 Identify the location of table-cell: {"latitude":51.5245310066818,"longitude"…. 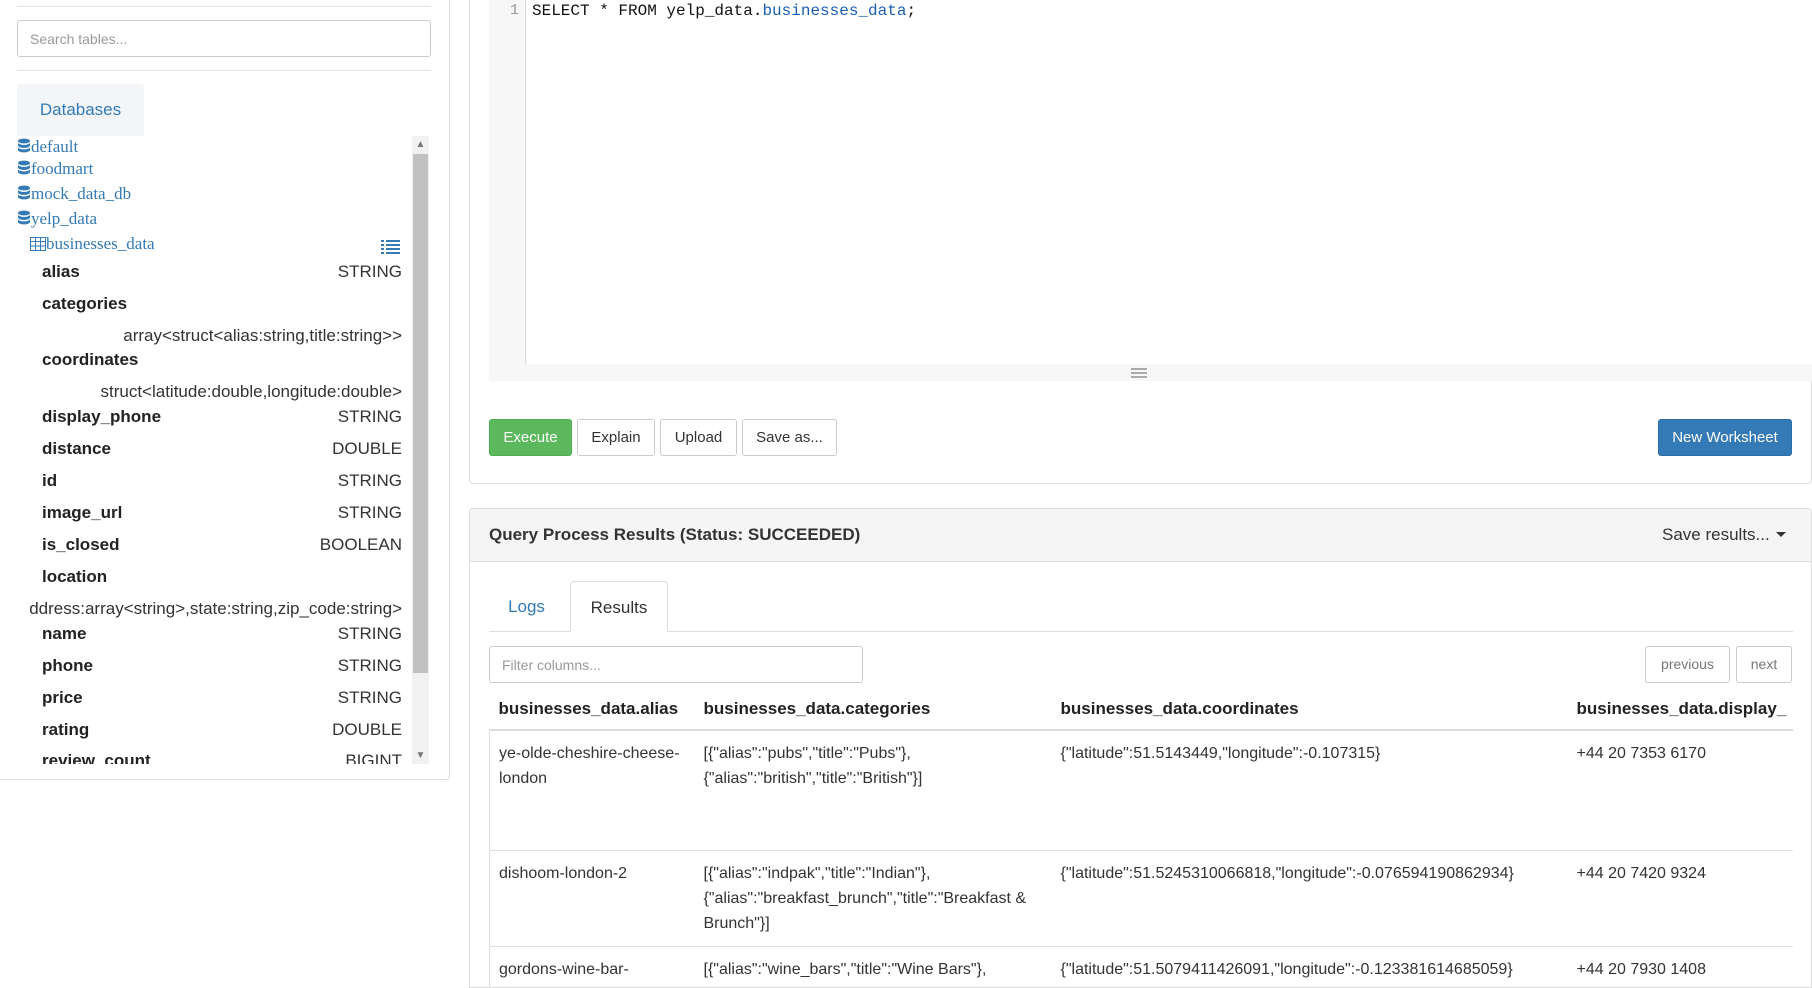
(1309, 898).